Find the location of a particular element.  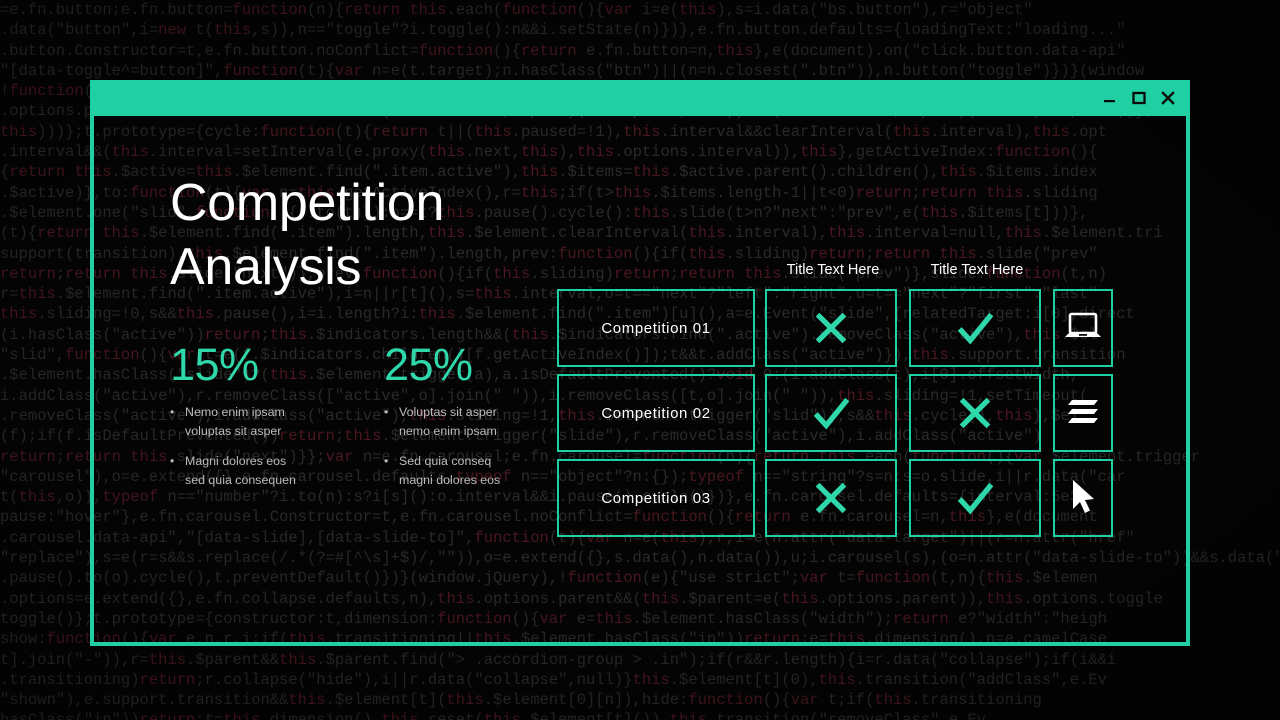

layers-icon is located at coordinates (1083, 413).